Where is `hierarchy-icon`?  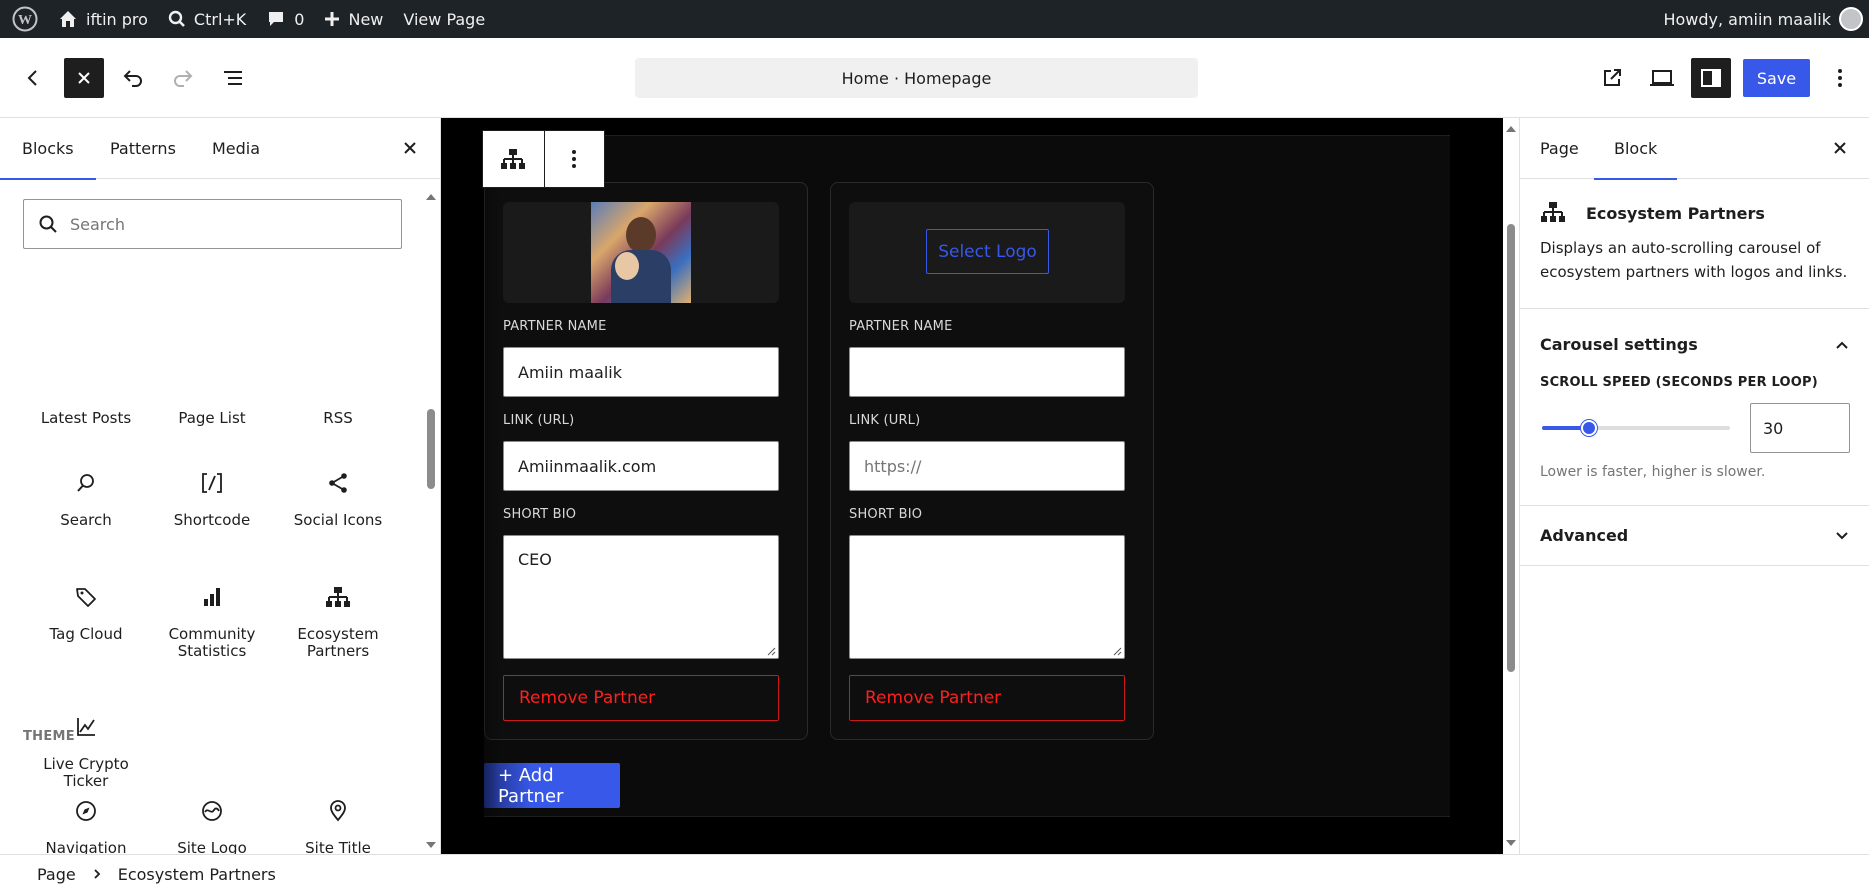 hierarchy-icon is located at coordinates (1553, 212).